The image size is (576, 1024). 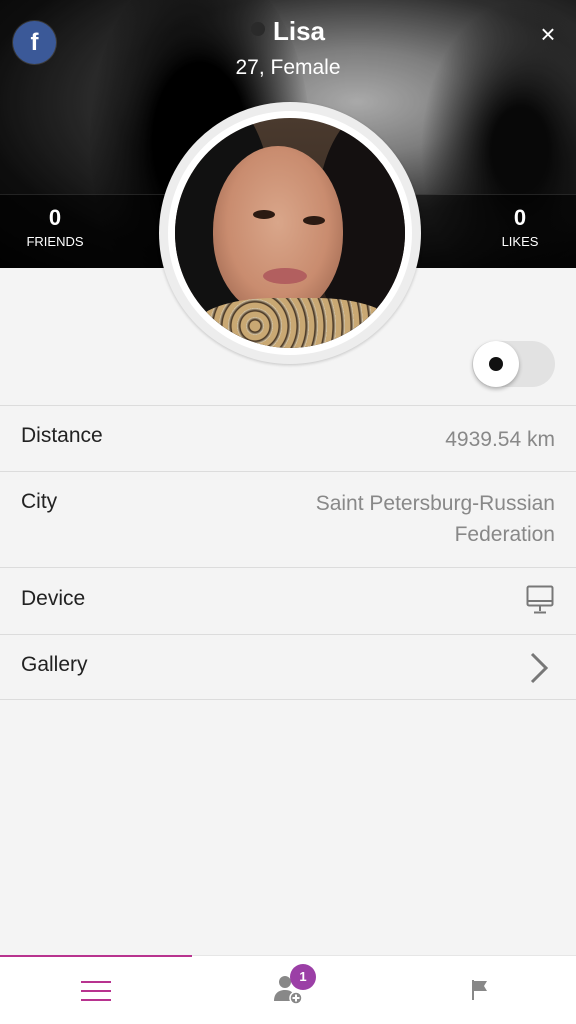 I want to click on distance-row: Distance 4939.54 km, so click(x=288, y=438).